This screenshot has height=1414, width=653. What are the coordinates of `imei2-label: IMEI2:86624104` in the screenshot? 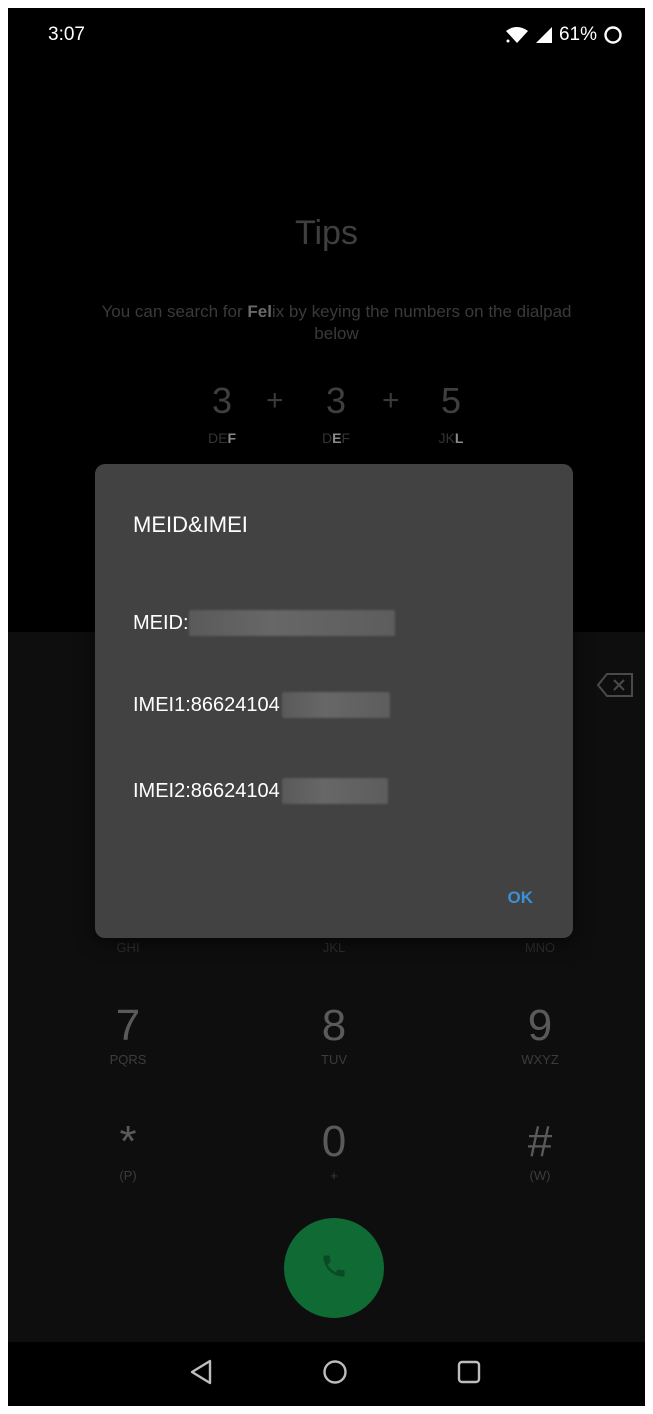 It's located at (206, 790).